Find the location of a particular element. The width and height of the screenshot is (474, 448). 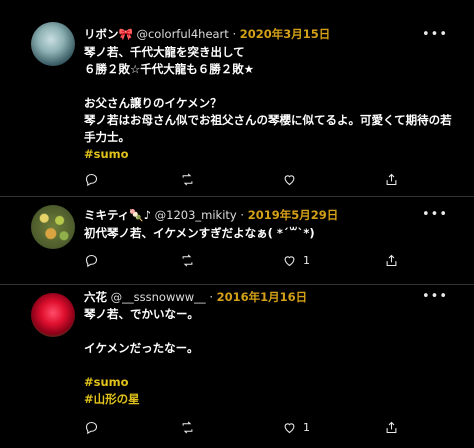

tweet-date: 2016年1月16日 is located at coordinates (262, 297).